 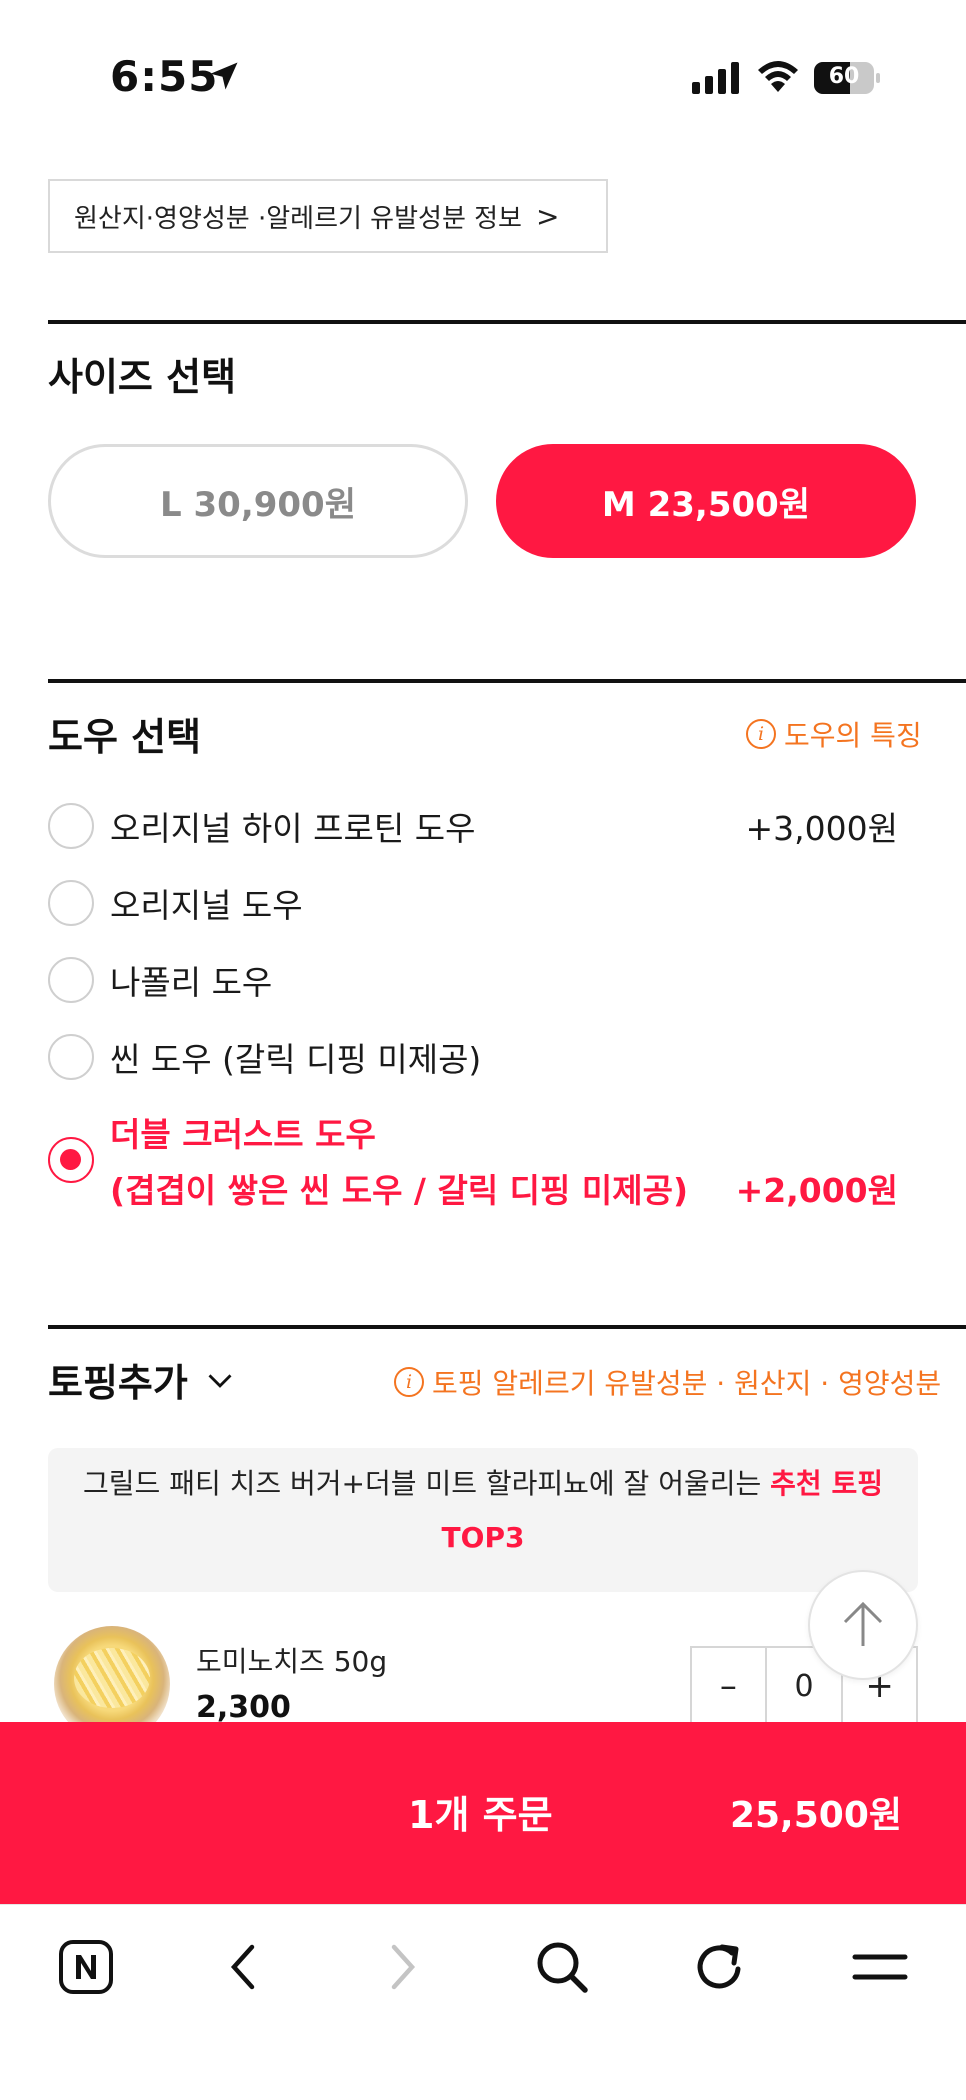 I want to click on radio-button-selected, so click(x=71, y=1160).